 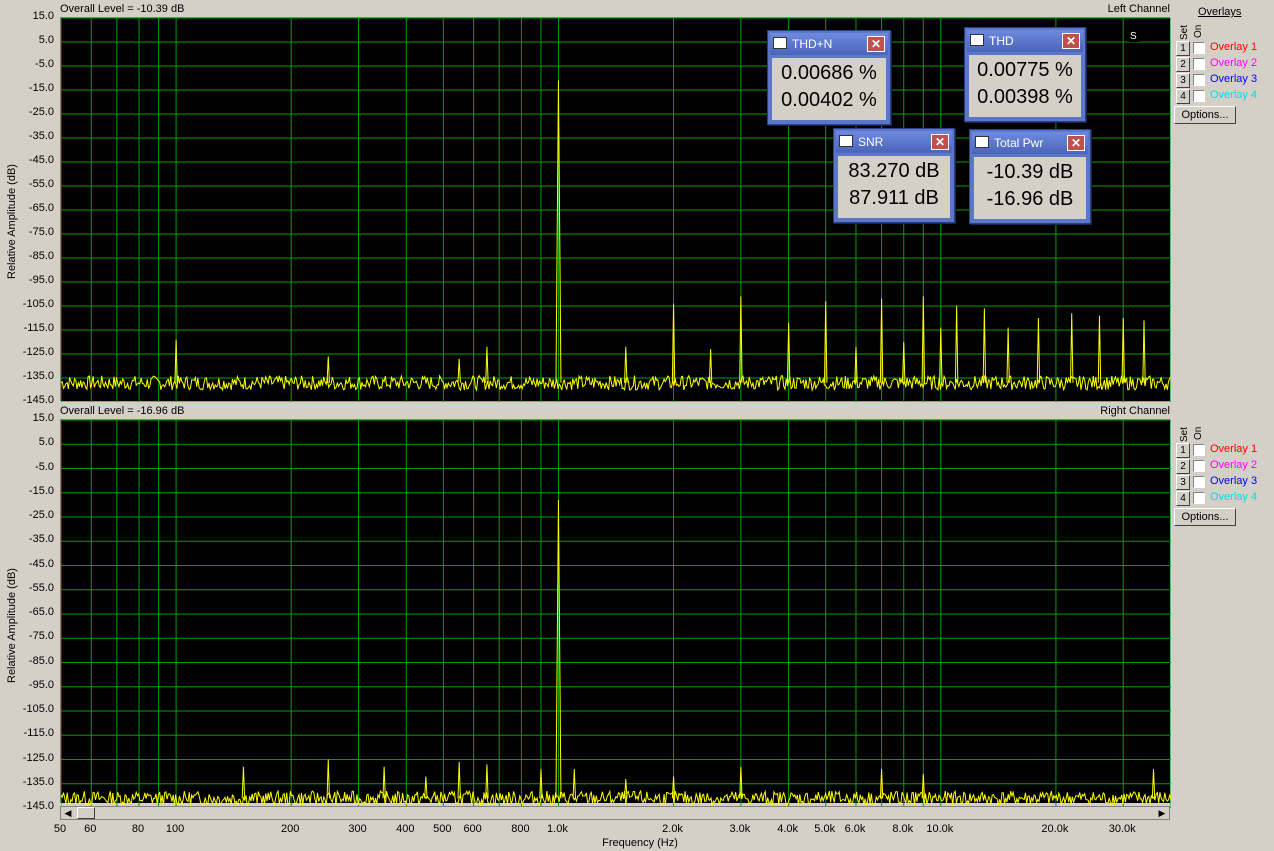 What do you see at coordinates (1030, 172) in the screenshot?
I see `total-power-value-left: -10.39 dB` at bounding box center [1030, 172].